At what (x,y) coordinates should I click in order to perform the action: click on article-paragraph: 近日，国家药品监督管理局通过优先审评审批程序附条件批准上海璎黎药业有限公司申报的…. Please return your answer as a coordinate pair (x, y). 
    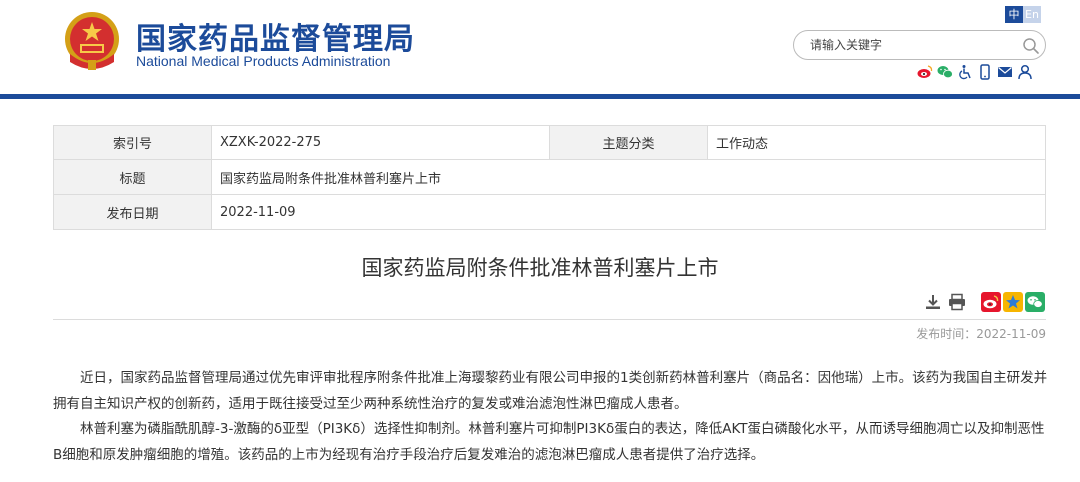
    Looking at the image, I should click on (550, 391).